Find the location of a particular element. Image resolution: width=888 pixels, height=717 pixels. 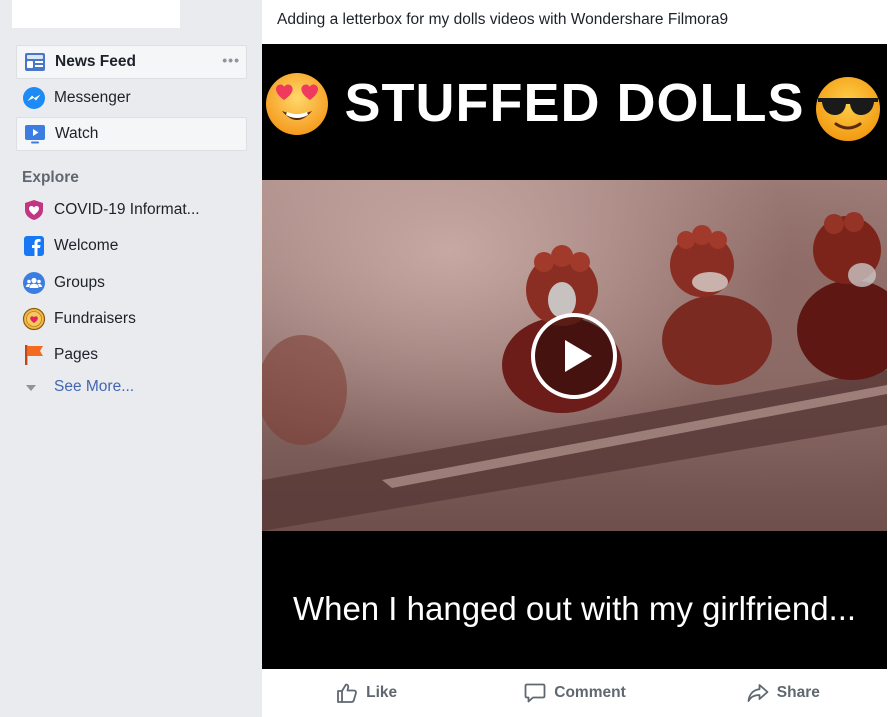

sidebar-item-label: News Feed is located at coordinates (95, 61).